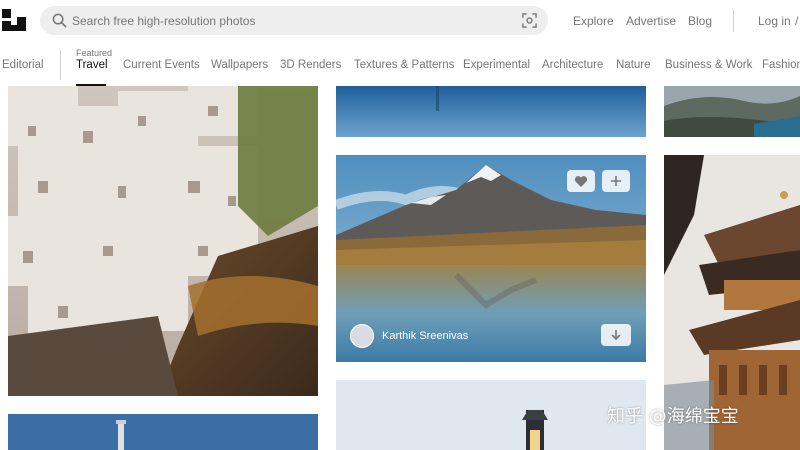 The height and width of the screenshot is (450, 800). I want to click on topic-nature: Nature, so click(633, 65).